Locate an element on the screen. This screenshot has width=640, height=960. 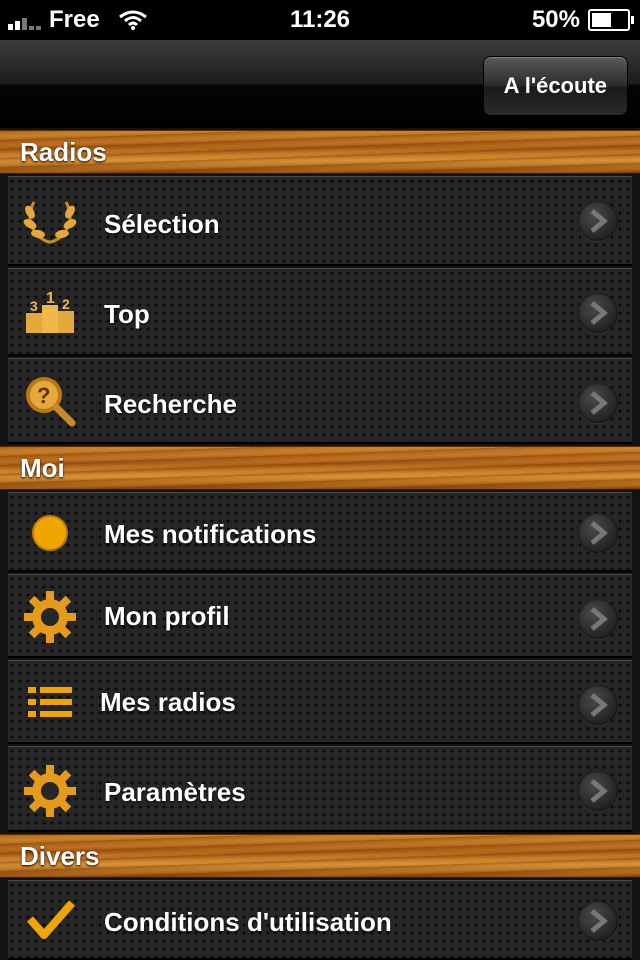
row-notifications: Mes notifications is located at coordinates (320, 532).